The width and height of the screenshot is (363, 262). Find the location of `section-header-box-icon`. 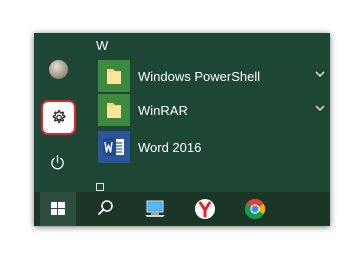

section-header-box-icon is located at coordinates (100, 187).